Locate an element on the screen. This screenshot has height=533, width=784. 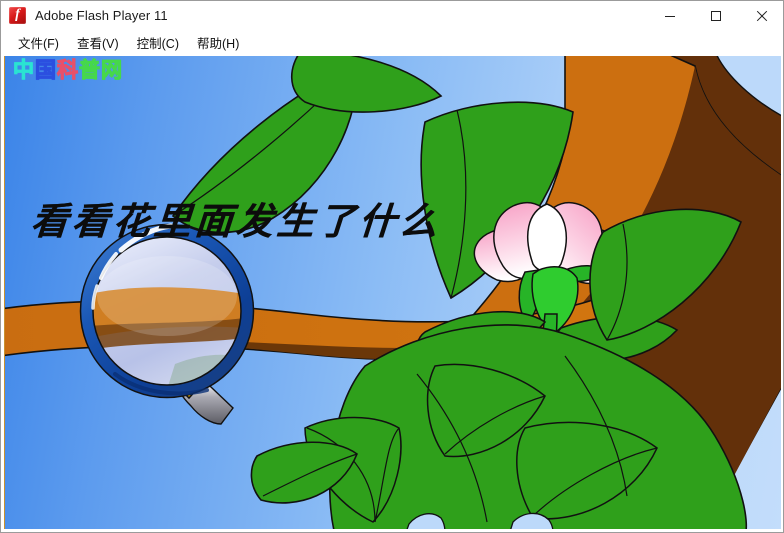
flower-petal-center is located at coordinates (547, 238).